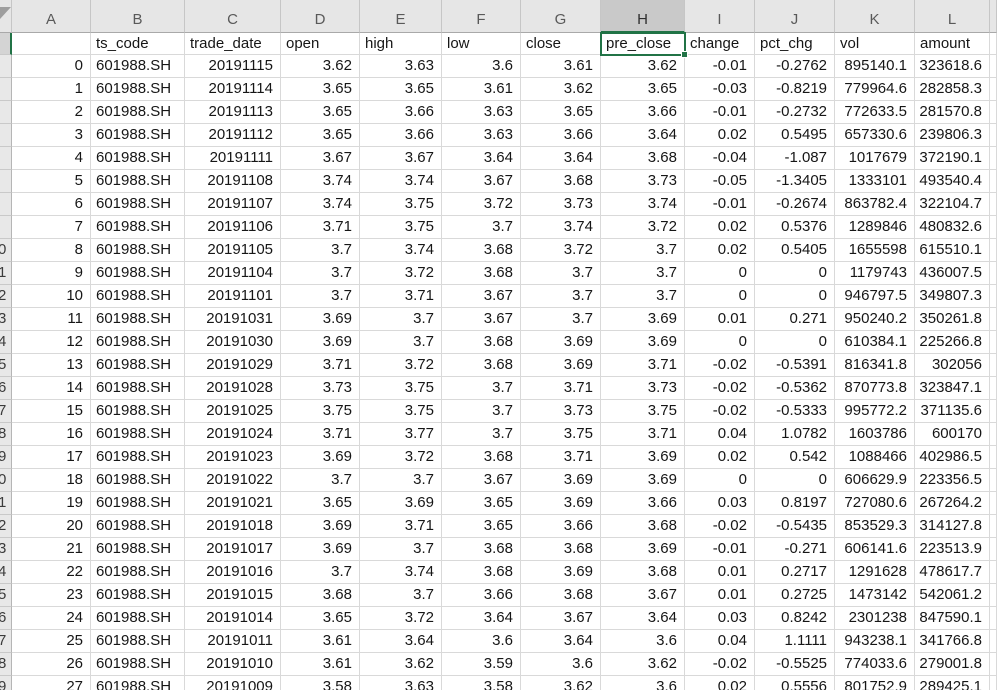 This screenshot has height=690, width=997. I want to click on cell-G13: 3.7, so click(561, 319).